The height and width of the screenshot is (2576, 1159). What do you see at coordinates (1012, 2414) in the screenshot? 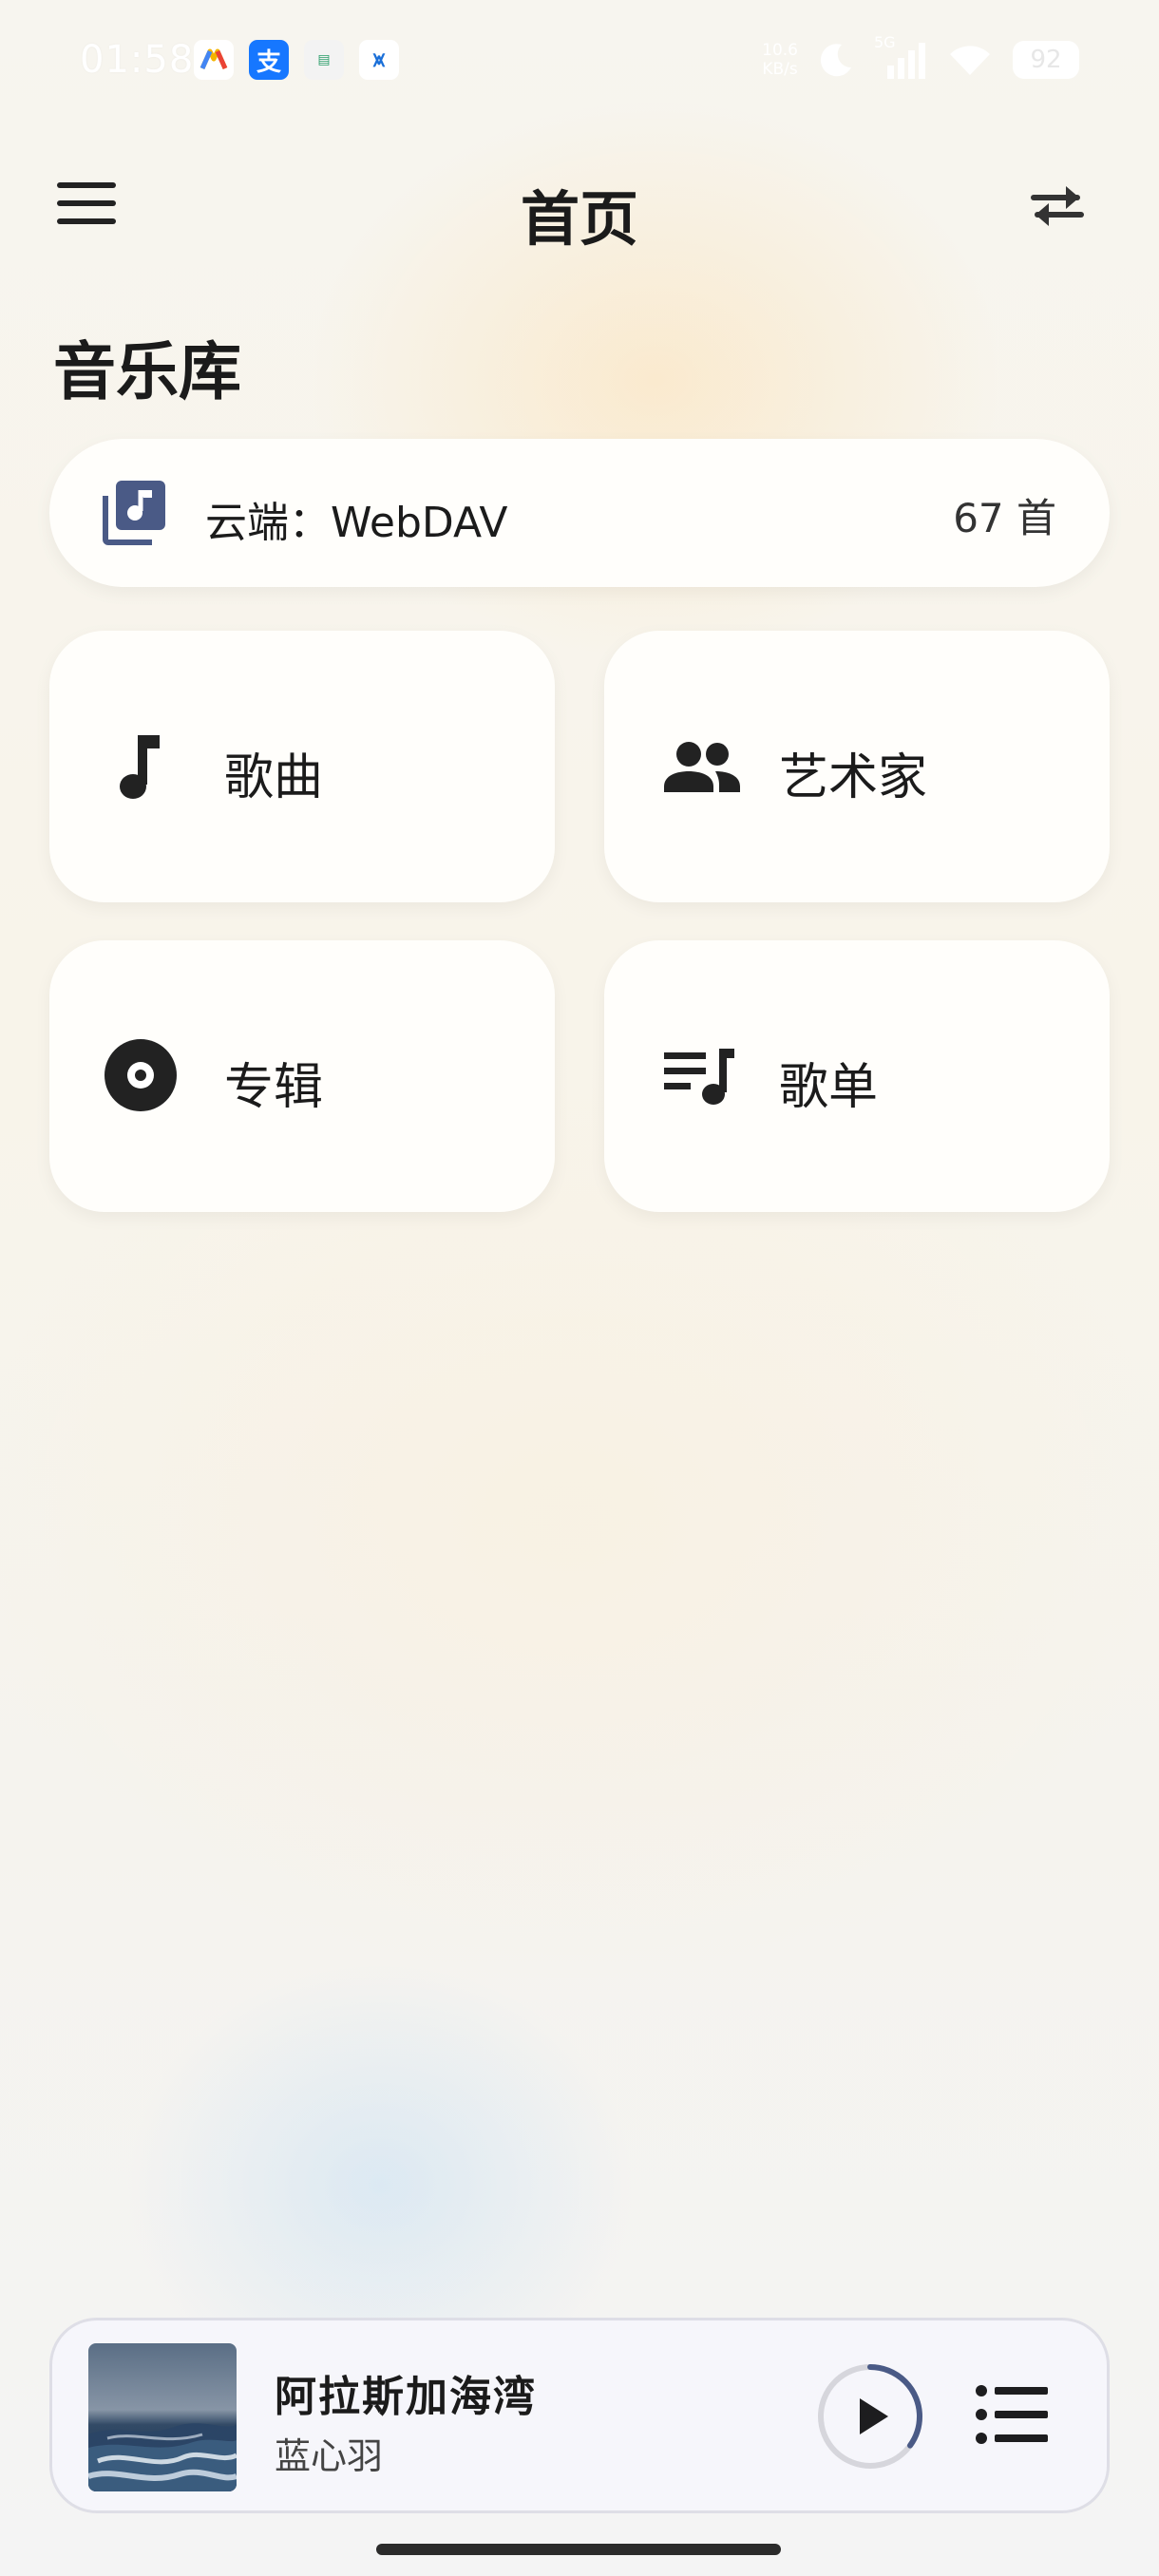
I see `queue-list-icon` at bounding box center [1012, 2414].